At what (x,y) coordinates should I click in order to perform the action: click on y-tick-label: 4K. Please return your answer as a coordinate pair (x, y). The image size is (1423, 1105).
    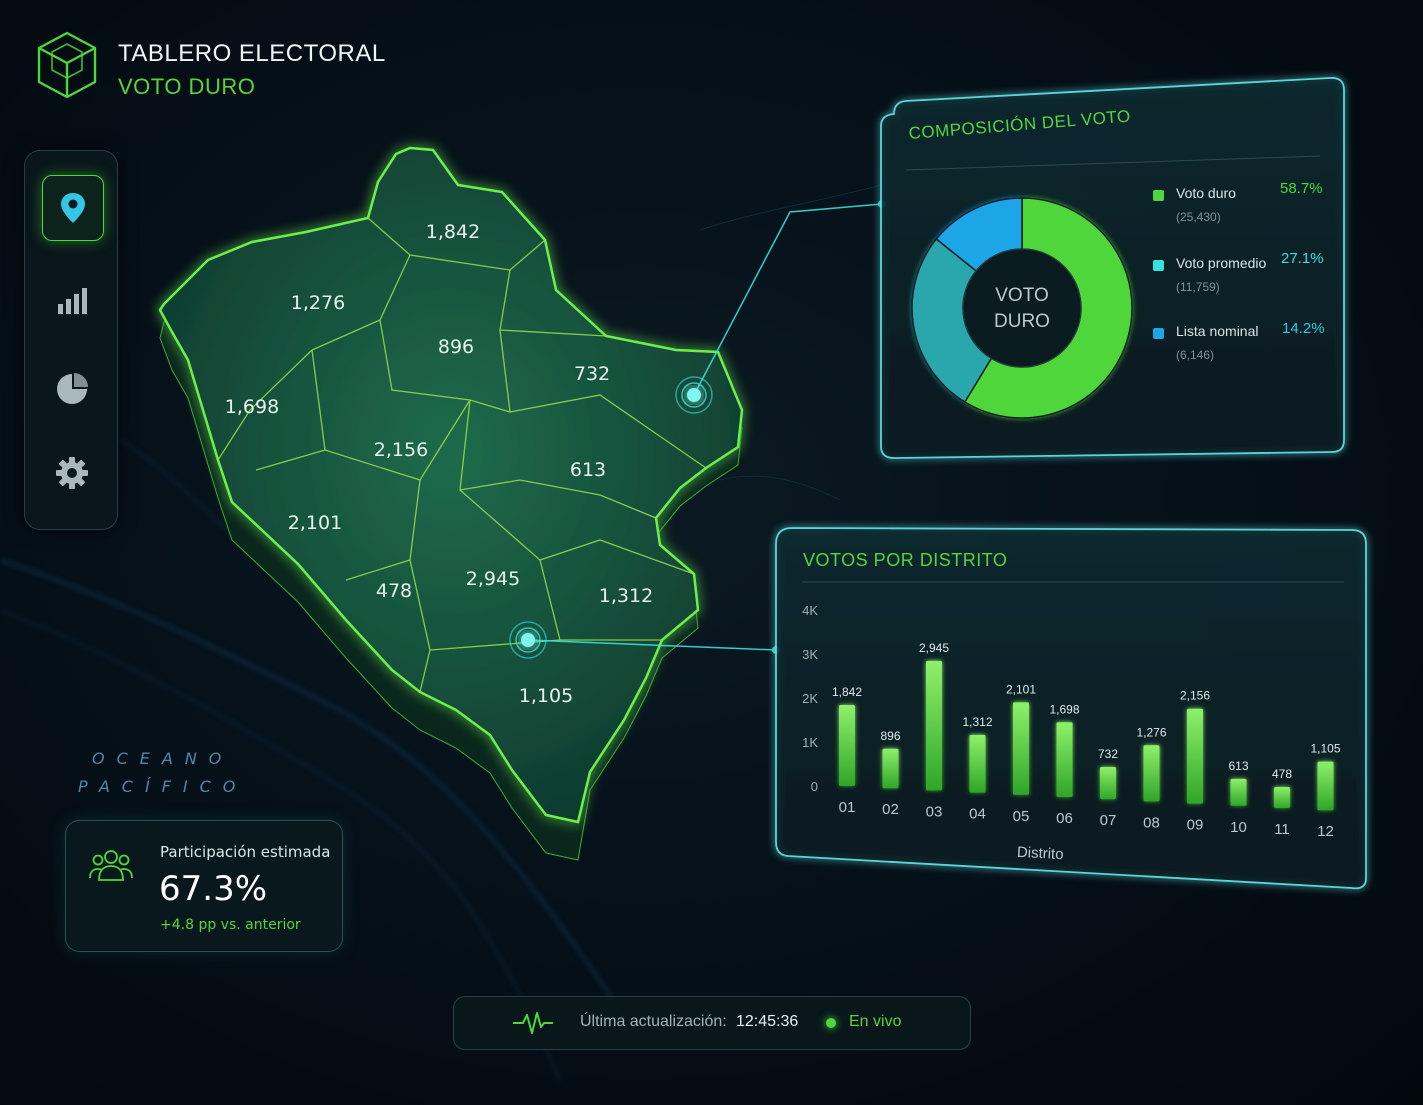
    Looking at the image, I should click on (810, 610).